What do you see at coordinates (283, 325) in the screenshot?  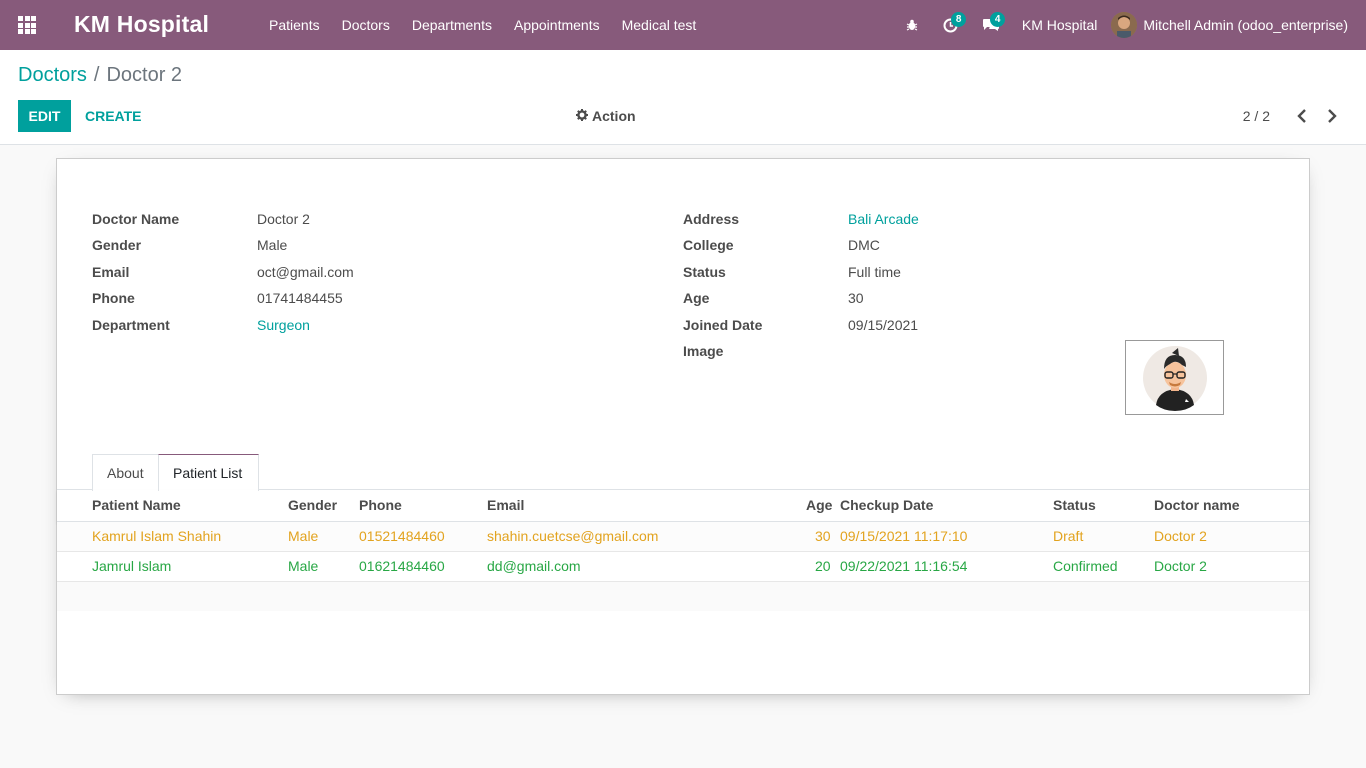 I see `department-link: Surgeon` at bounding box center [283, 325].